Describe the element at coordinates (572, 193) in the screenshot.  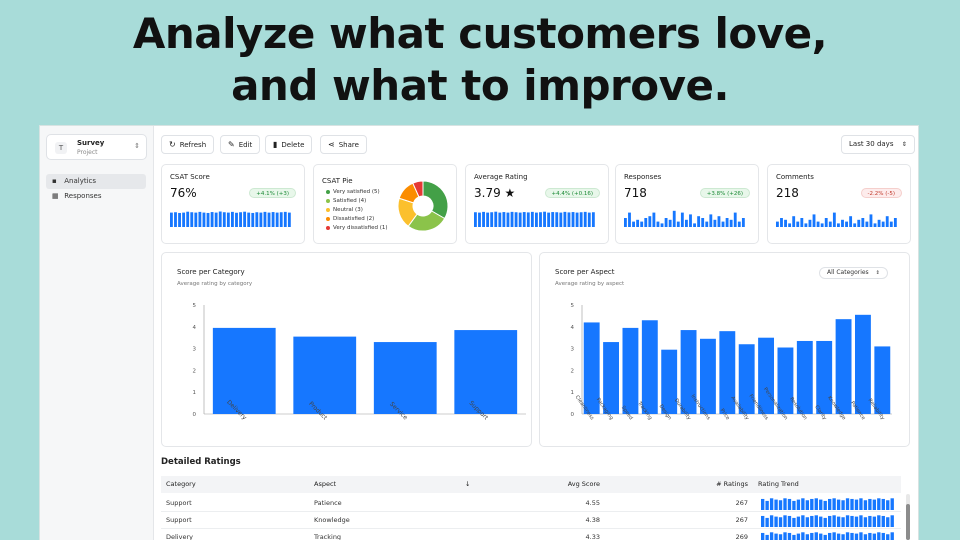
I see `kpi-delta-badge: +4.4% (+0.16)` at that location.